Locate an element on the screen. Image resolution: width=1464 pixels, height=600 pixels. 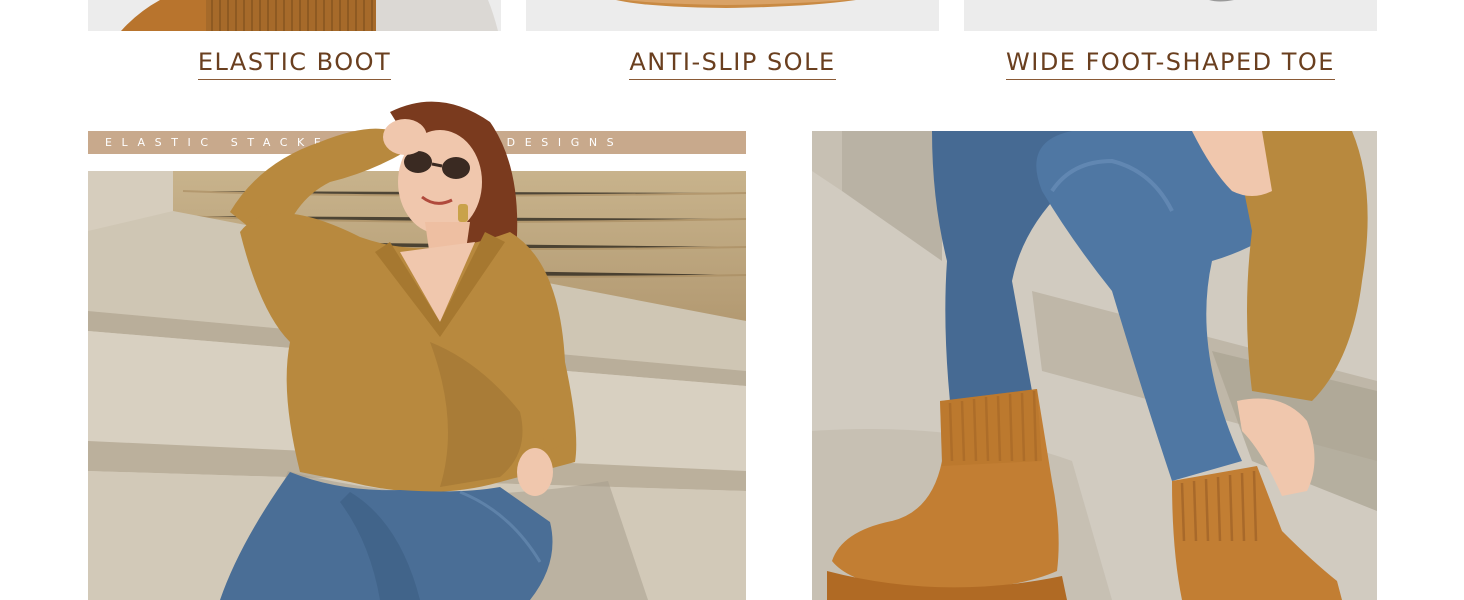
caption-text: ANTI-SLIP SOLE is located at coordinates (732, 63).